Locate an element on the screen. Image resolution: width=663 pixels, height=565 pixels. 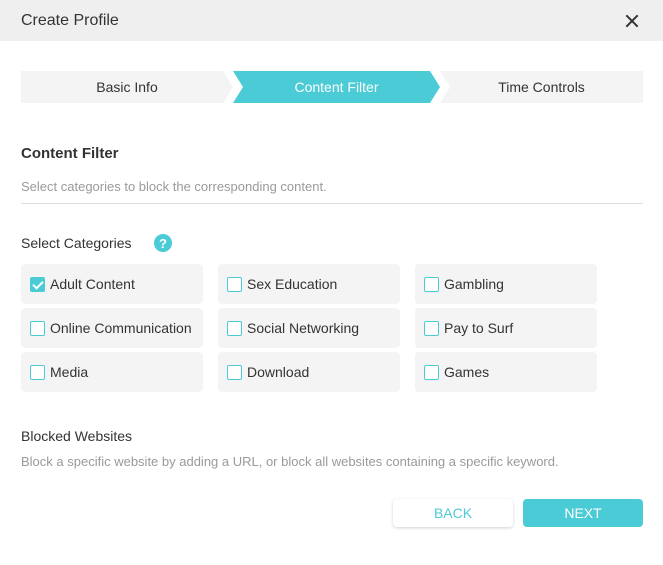
category-label: Adult Content is located at coordinates (92, 284).